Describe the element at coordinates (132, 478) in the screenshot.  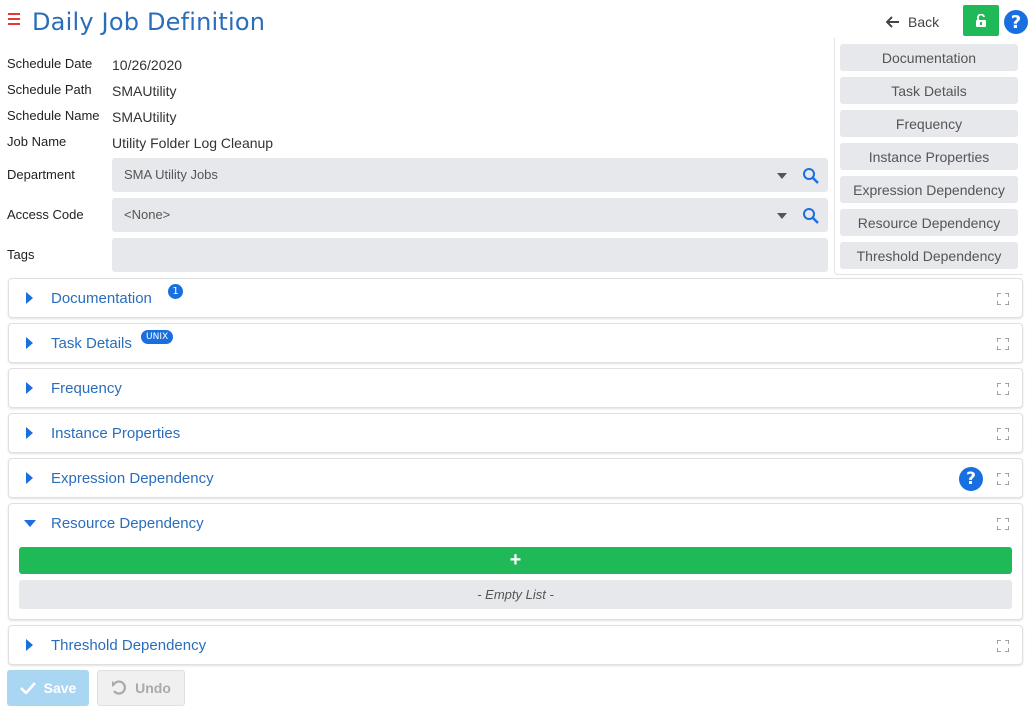
I see `panel-title: Expression Dependency` at that location.